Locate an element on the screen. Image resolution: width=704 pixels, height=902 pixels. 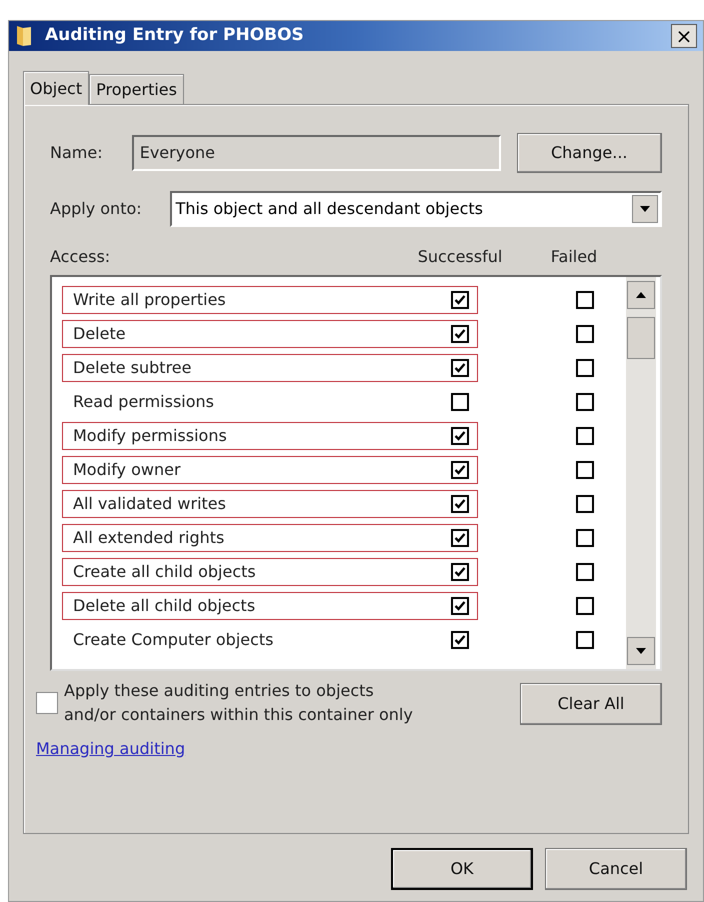
permission-name: Delete is located at coordinates (99, 334).